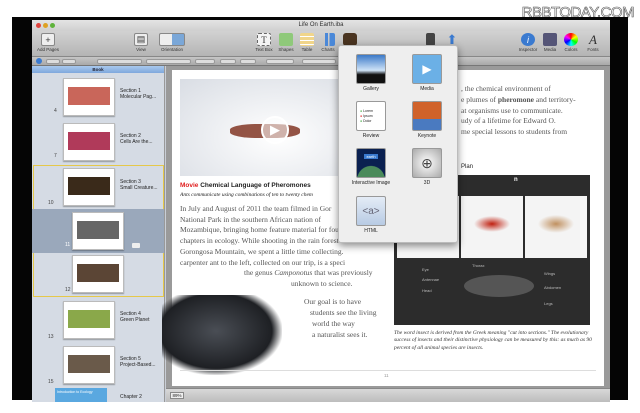  I want to click on color-wheel-icon, so click(571, 39).